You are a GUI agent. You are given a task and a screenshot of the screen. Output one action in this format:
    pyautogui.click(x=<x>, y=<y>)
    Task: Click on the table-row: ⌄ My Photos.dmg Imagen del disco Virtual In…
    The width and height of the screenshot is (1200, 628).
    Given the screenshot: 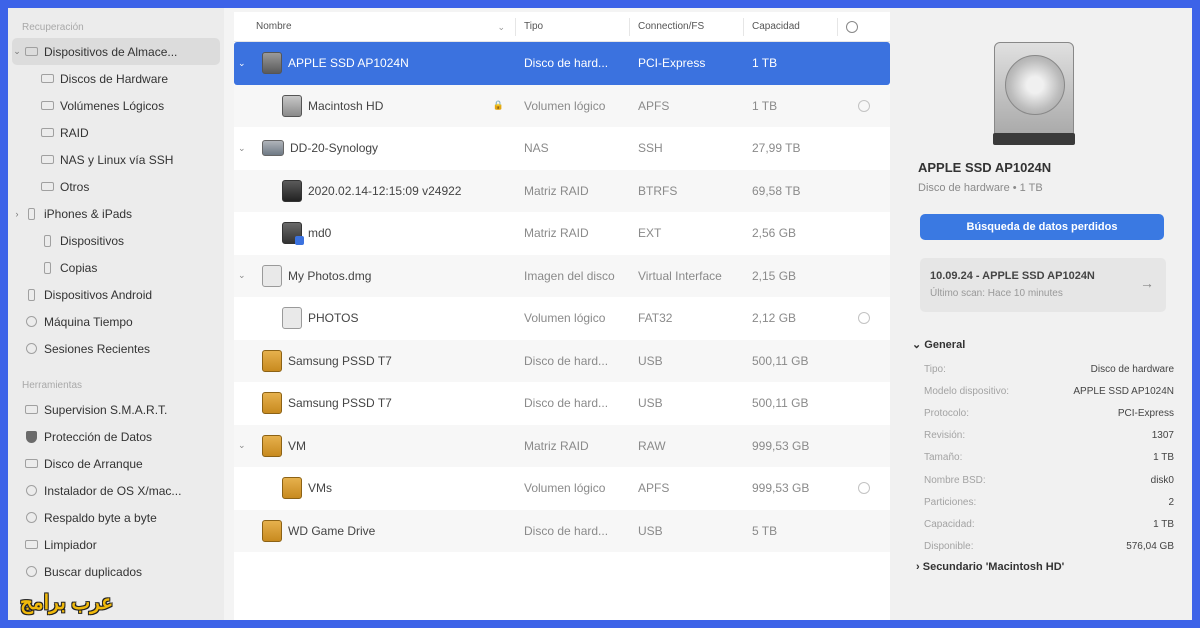 What is the action you would take?
    pyautogui.click(x=562, y=275)
    